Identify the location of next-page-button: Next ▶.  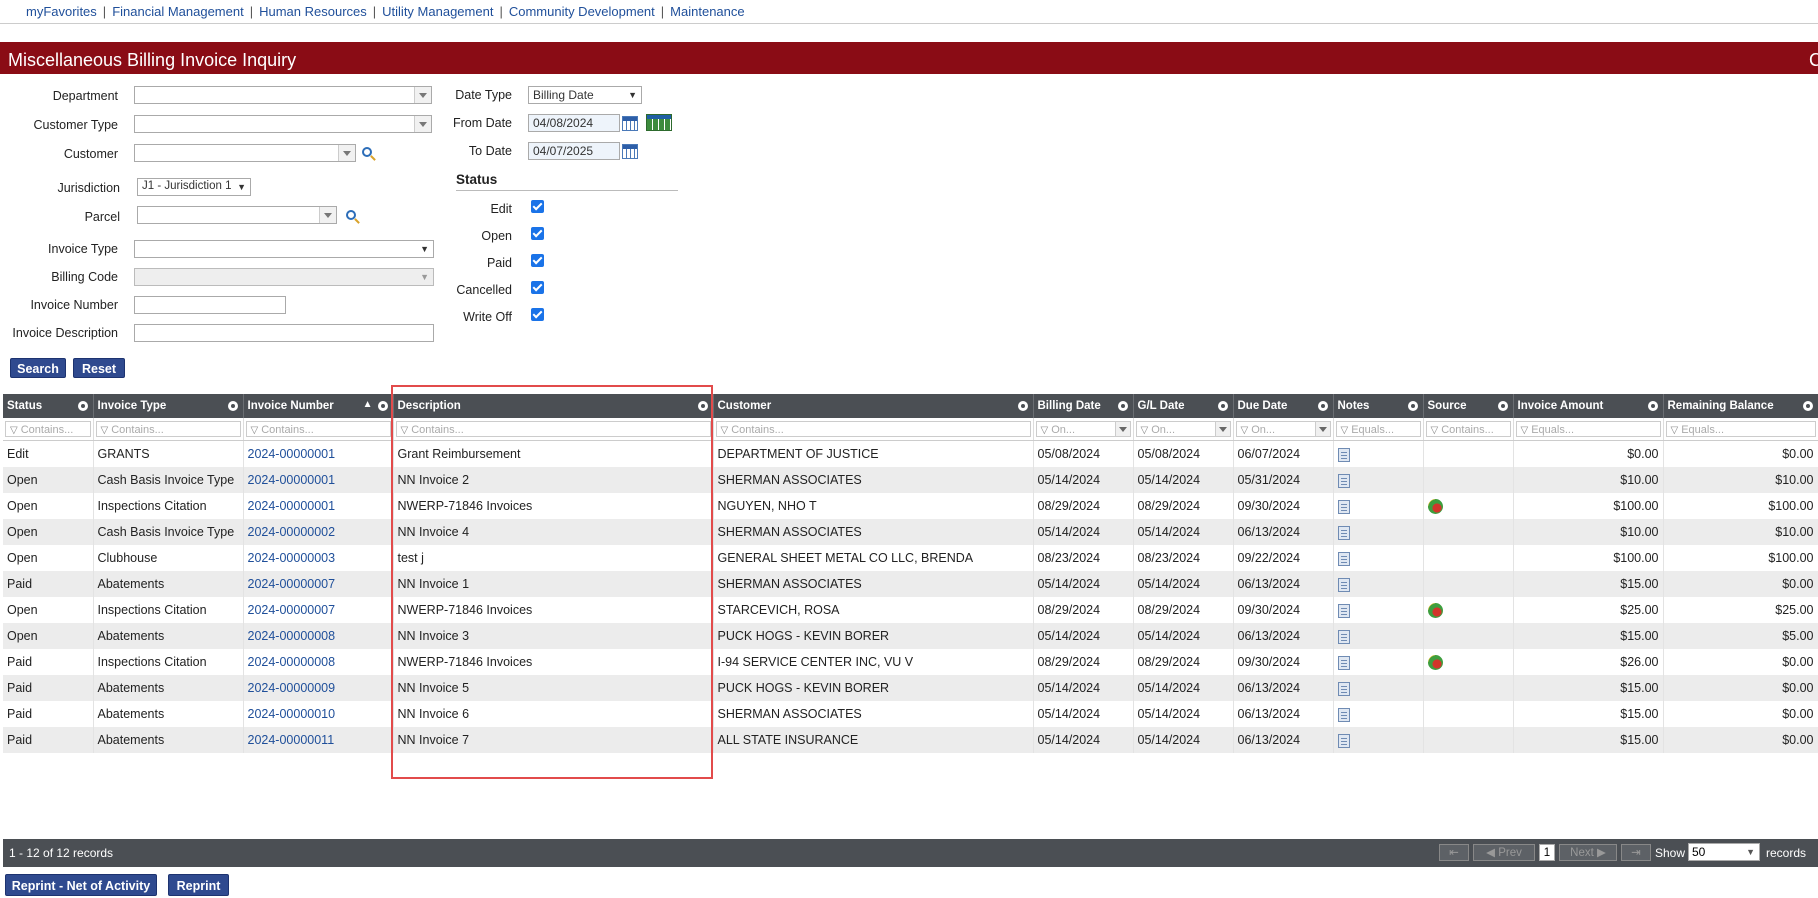
(1588, 852).